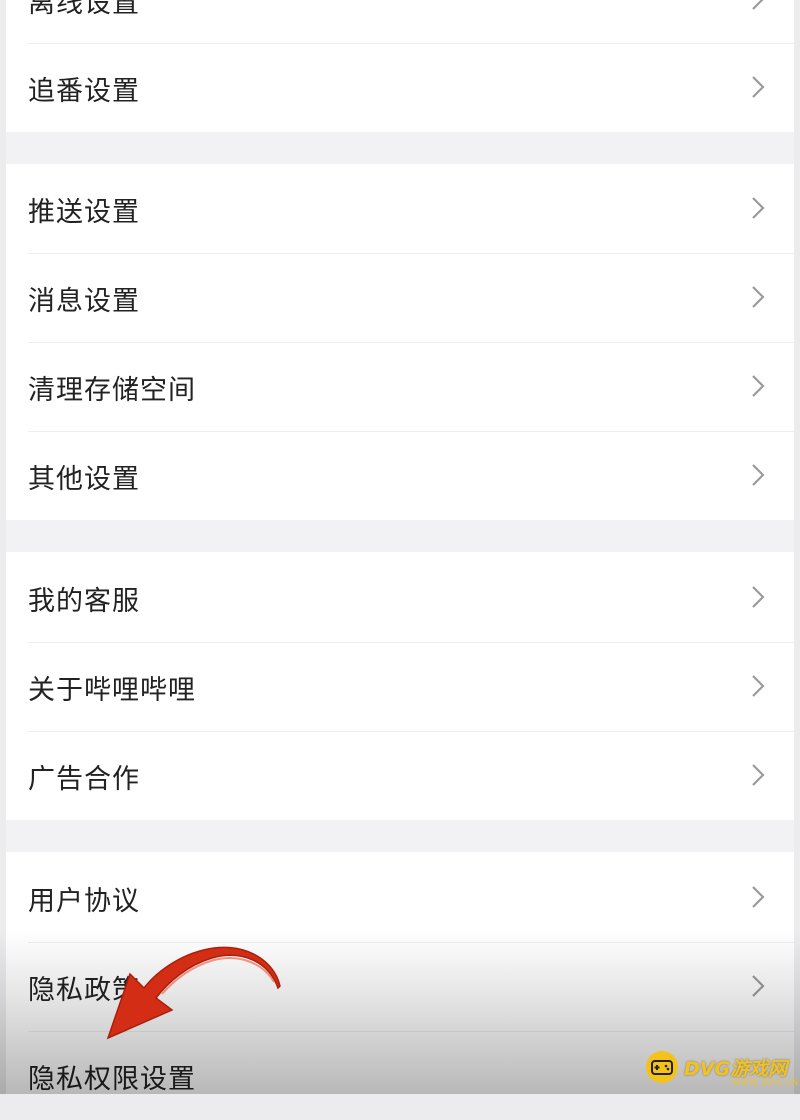  What do you see at coordinates (84, 91) in the screenshot?
I see `settings-item-label: 追番设置` at bounding box center [84, 91].